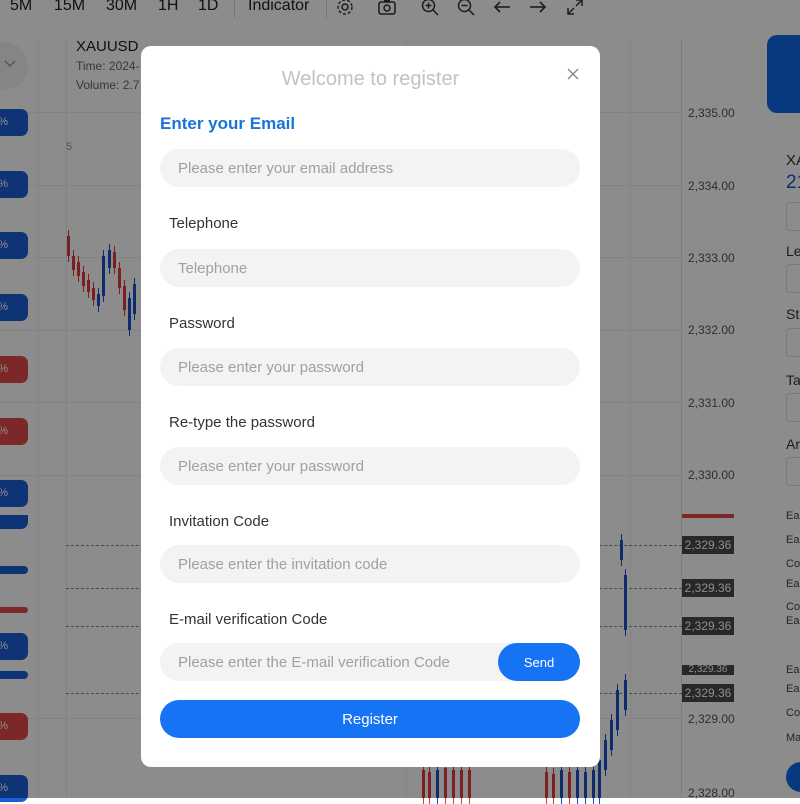 The width and height of the screenshot is (800, 804). What do you see at coordinates (228, 123) in the screenshot?
I see `email-label: Enter your Email` at bounding box center [228, 123].